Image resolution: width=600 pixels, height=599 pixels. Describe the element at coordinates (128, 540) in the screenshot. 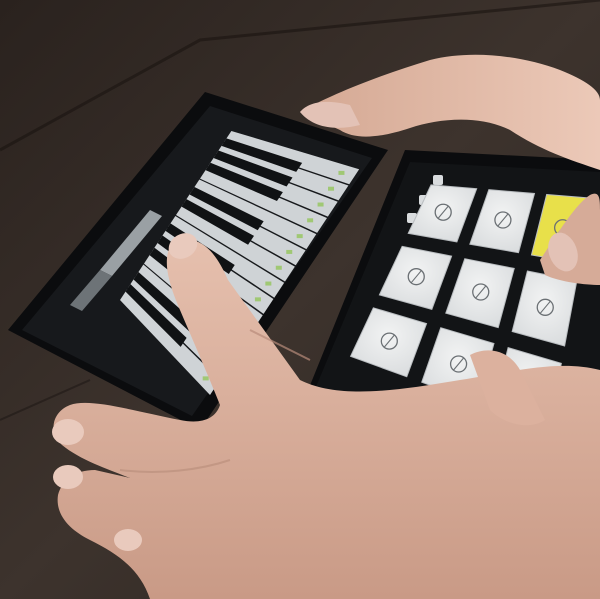

I see `fingernail-pinky` at that location.